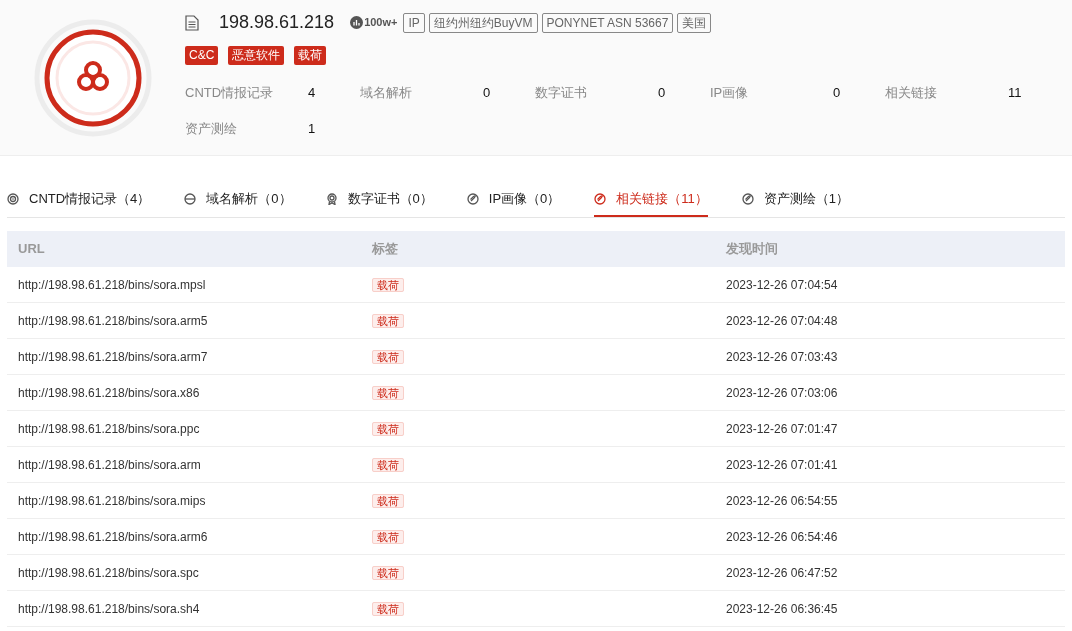 This screenshot has height=631, width=1072. What do you see at coordinates (109, 393) in the screenshot?
I see `url-cell-text: http://198.98.61.218/bins/sora.x86` at bounding box center [109, 393].